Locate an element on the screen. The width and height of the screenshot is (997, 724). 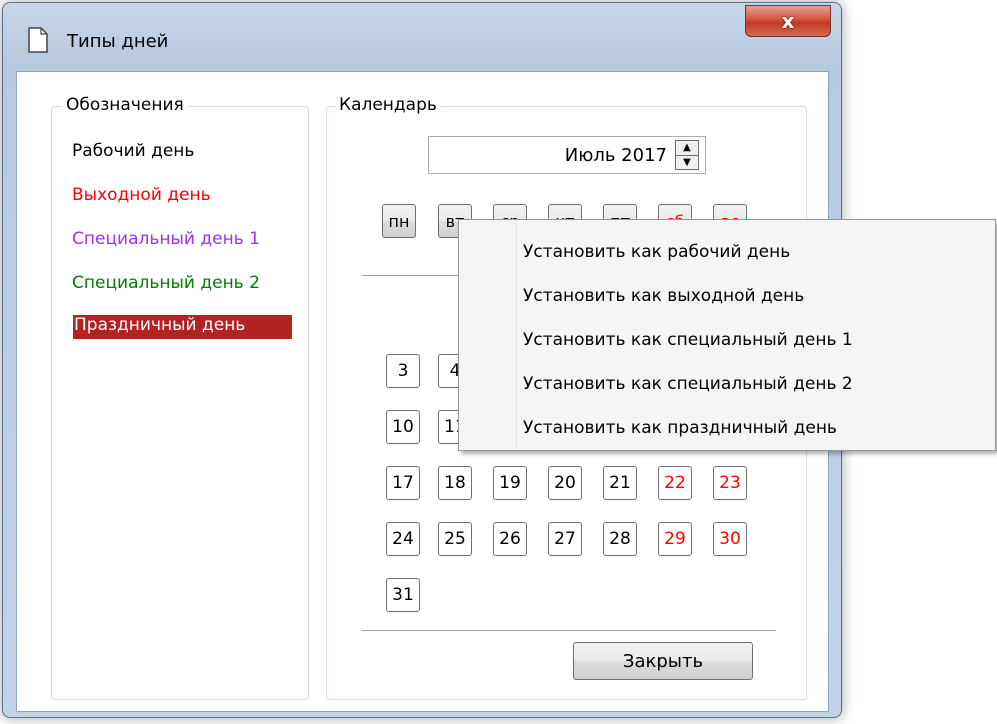
day-cell-10: 10 is located at coordinates (403, 427).